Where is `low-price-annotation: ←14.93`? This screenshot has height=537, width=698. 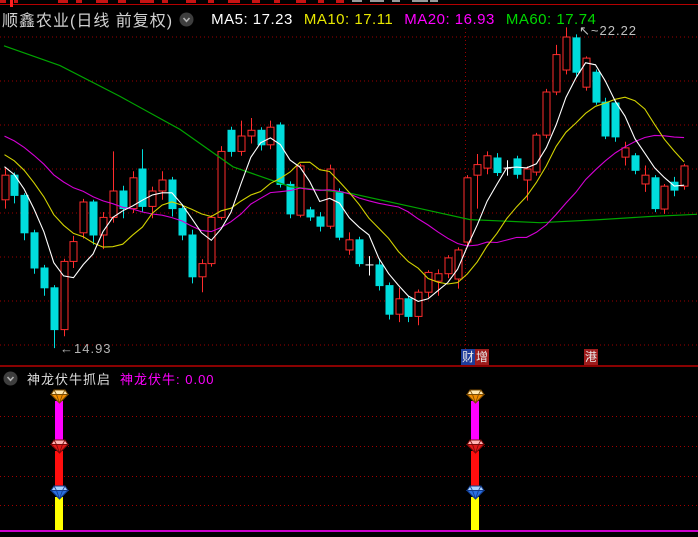
low-price-annotation: ←14.93 is located at coordinates (86, 348).